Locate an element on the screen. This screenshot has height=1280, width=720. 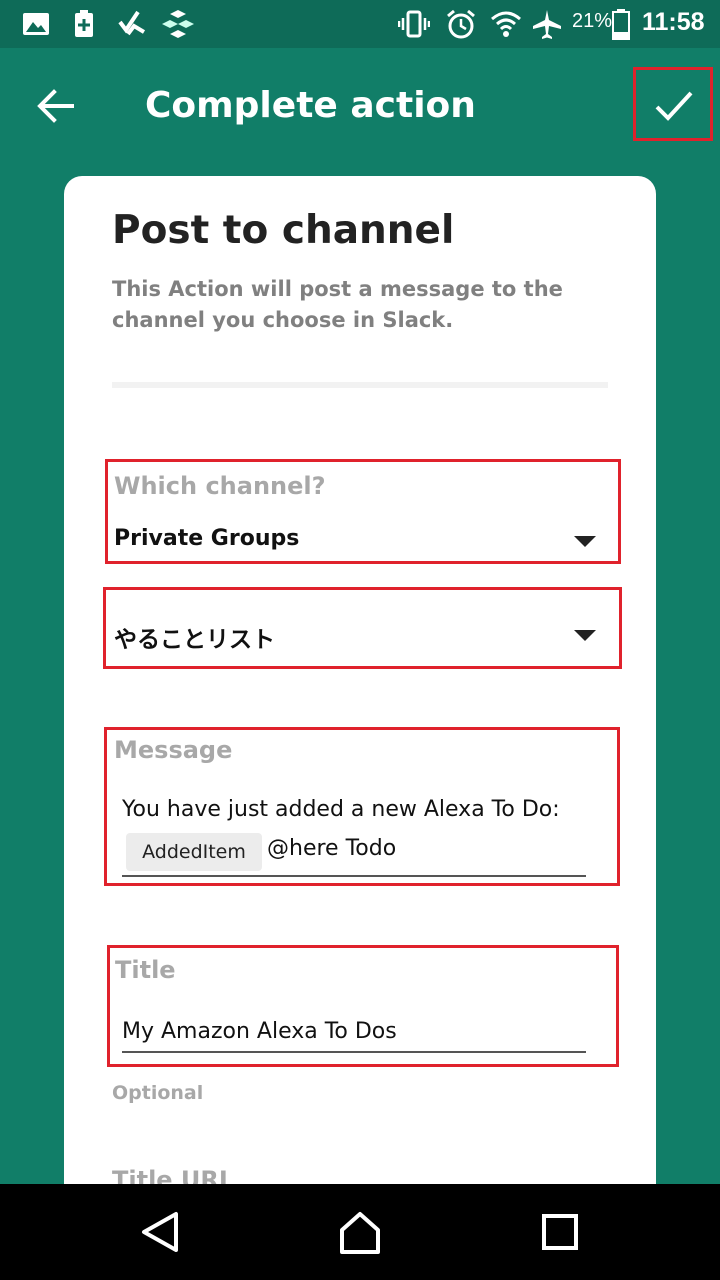
channel-label: Which channel? is located at coordinates (220, 486).